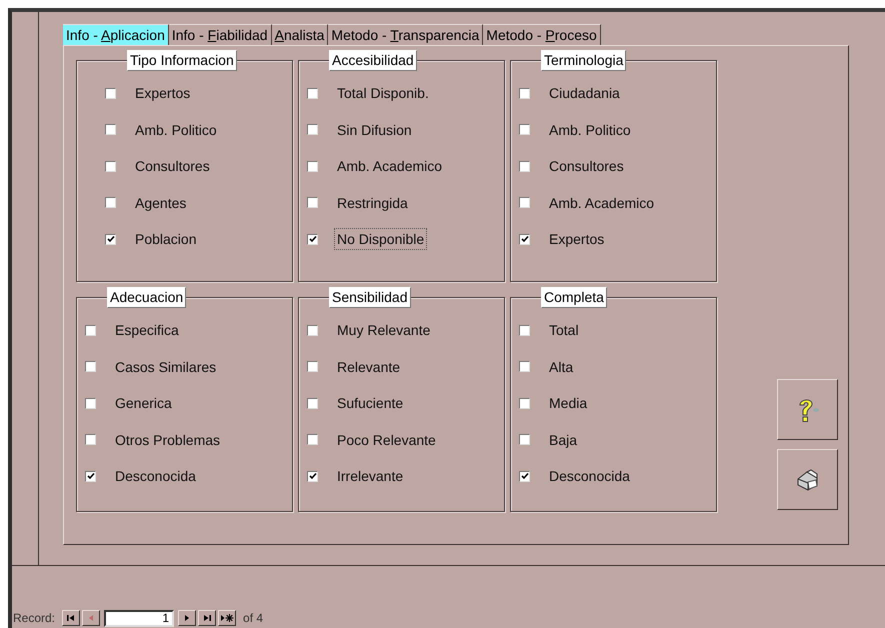  I want to click on print-button, so click(807, 479).